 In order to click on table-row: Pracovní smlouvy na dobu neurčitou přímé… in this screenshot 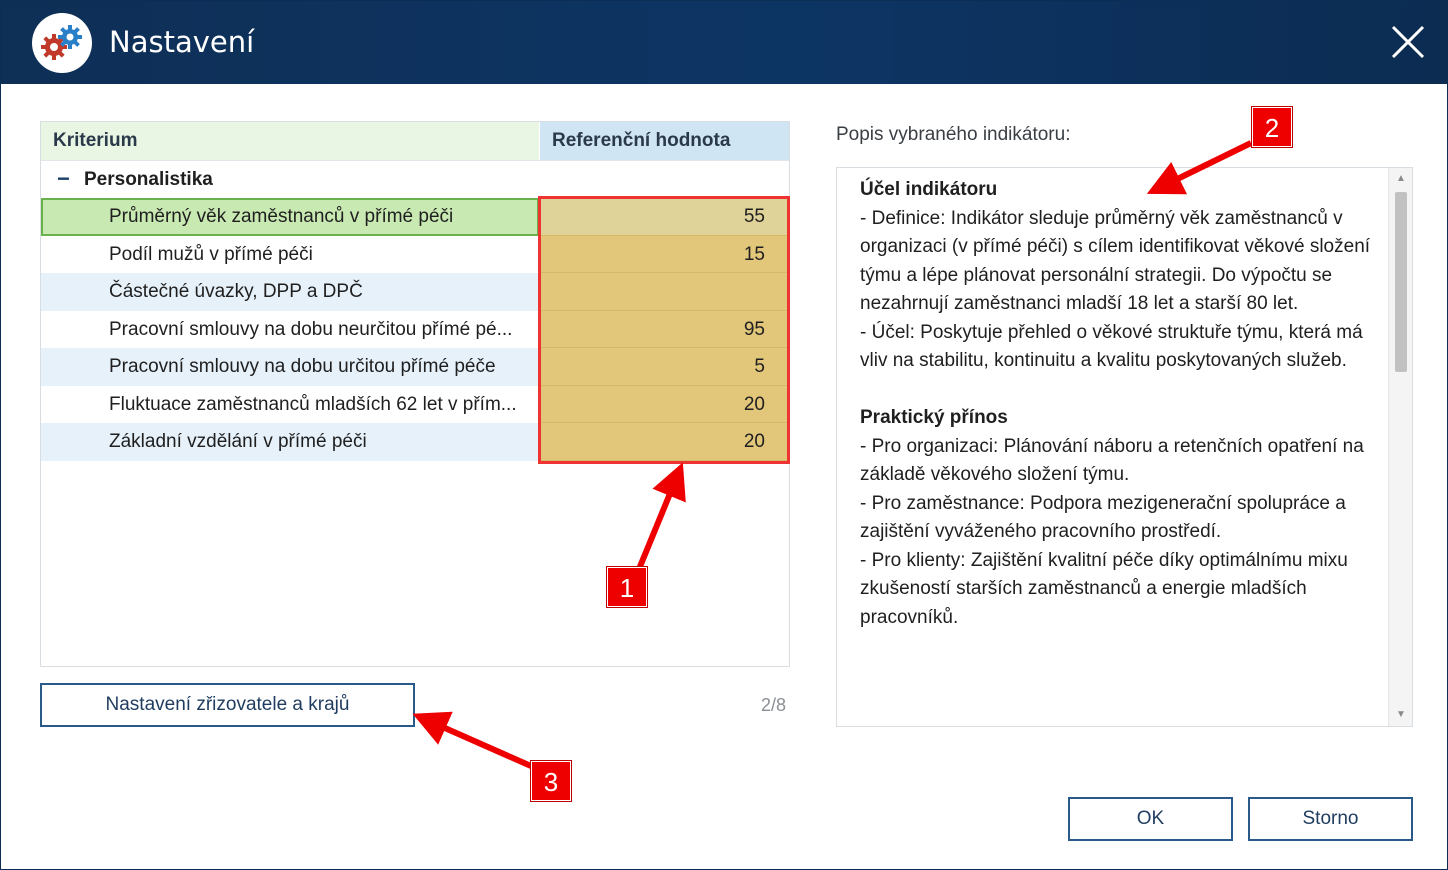, I will do `click(415, 329)`.